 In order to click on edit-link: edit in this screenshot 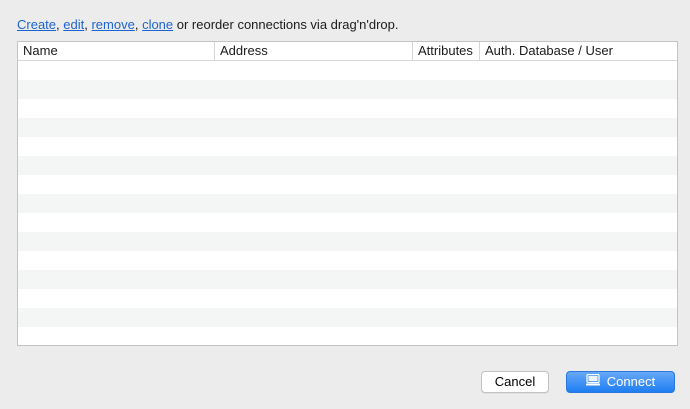, I will do `click(73, 24)`.